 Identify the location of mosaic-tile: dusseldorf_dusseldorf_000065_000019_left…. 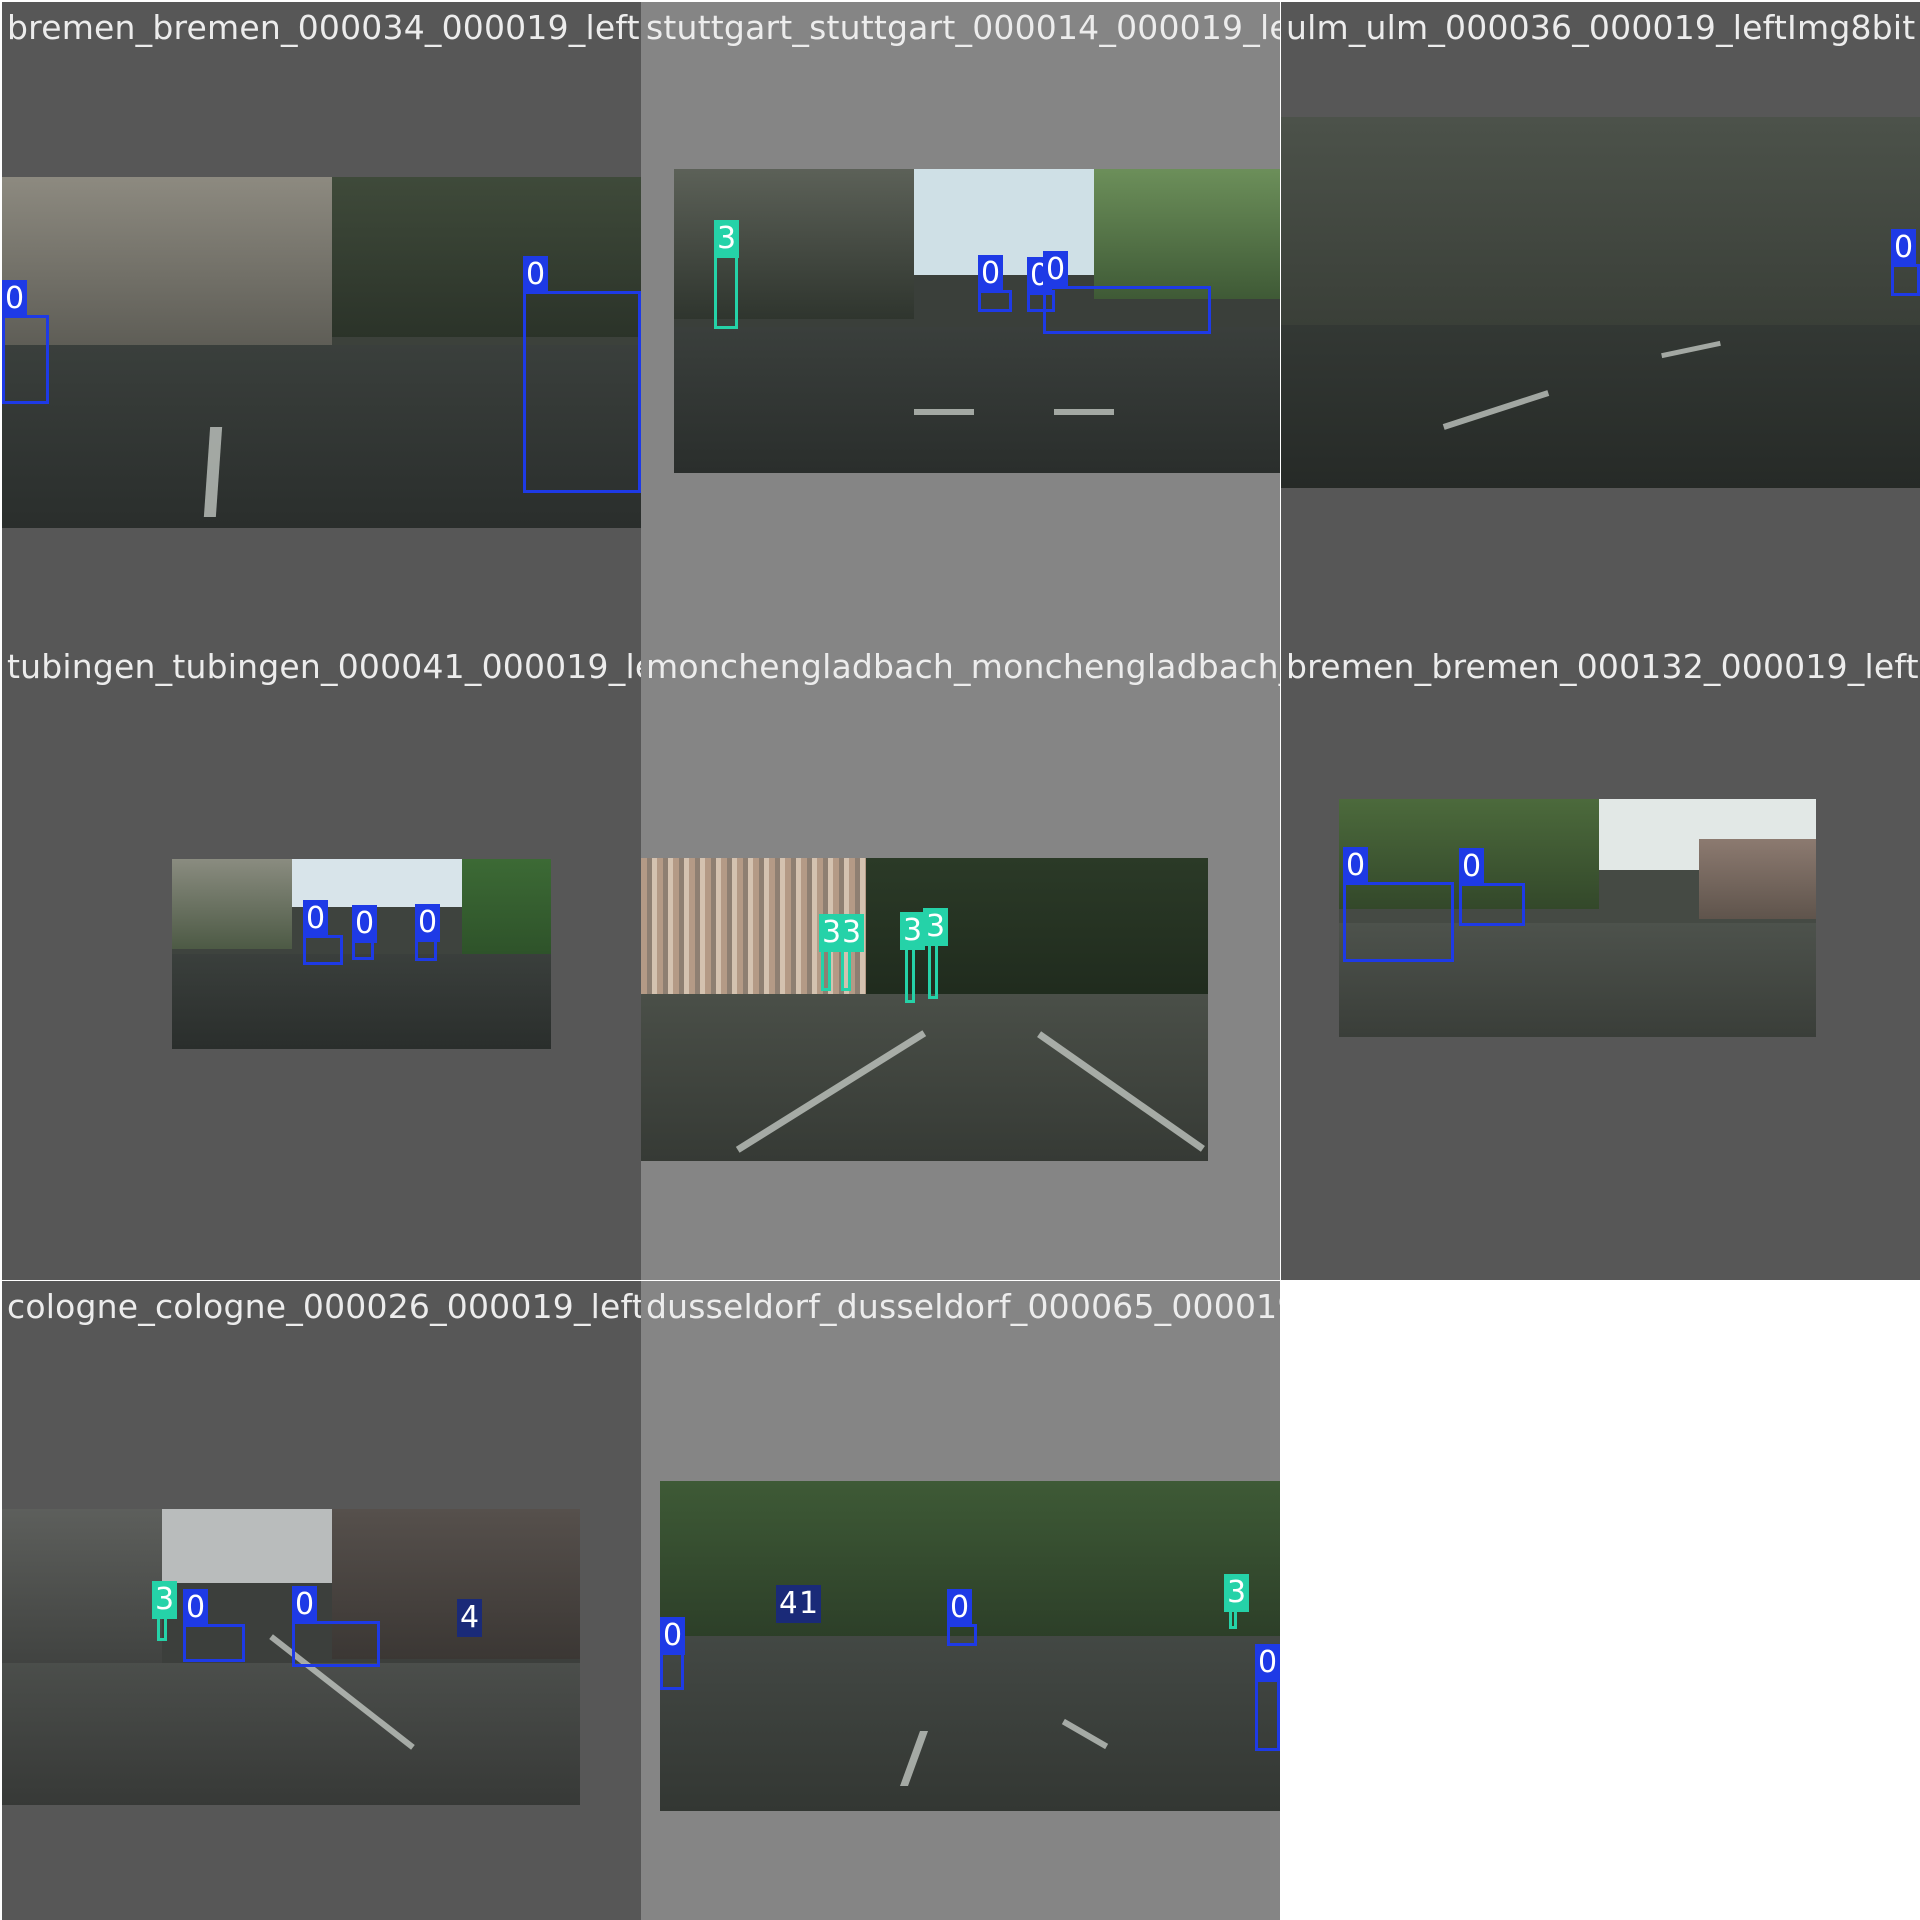
(960, 1600).